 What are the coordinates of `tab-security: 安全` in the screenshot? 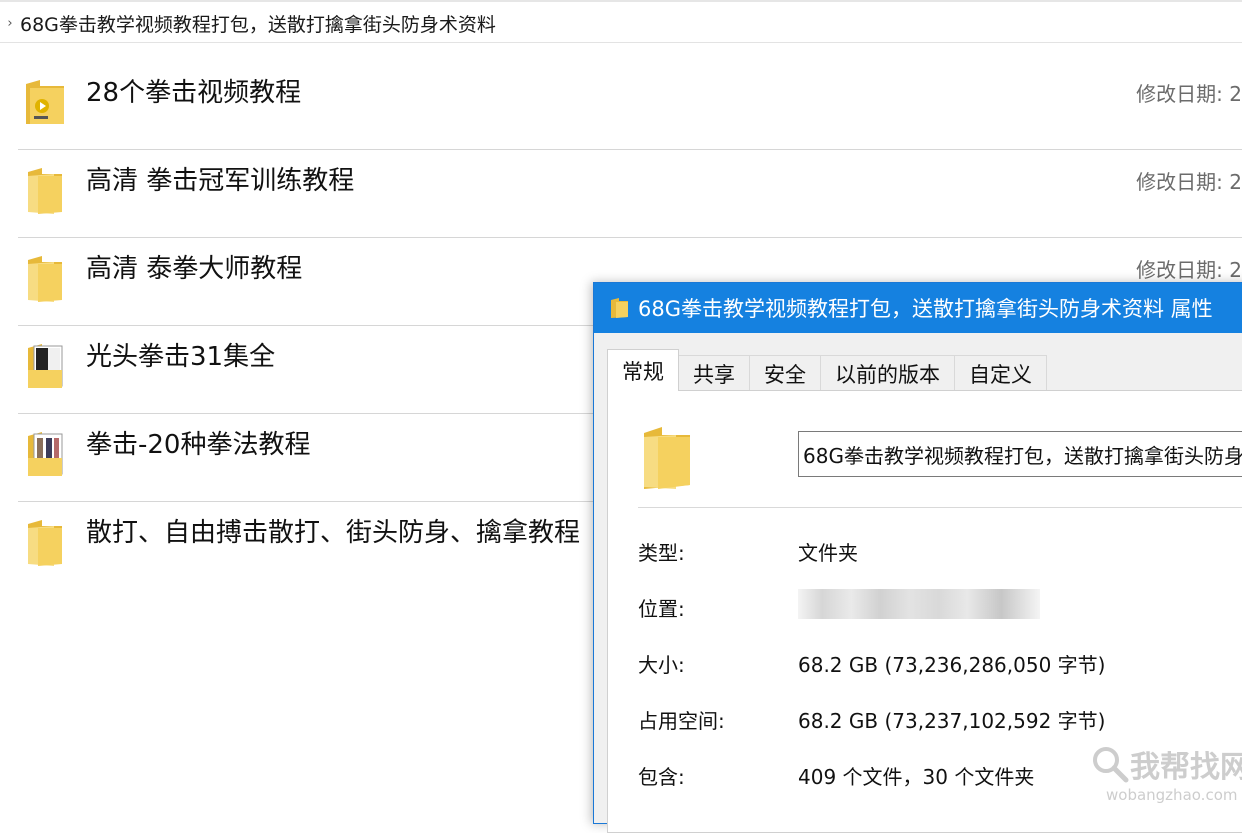 It's located at (785, 373).